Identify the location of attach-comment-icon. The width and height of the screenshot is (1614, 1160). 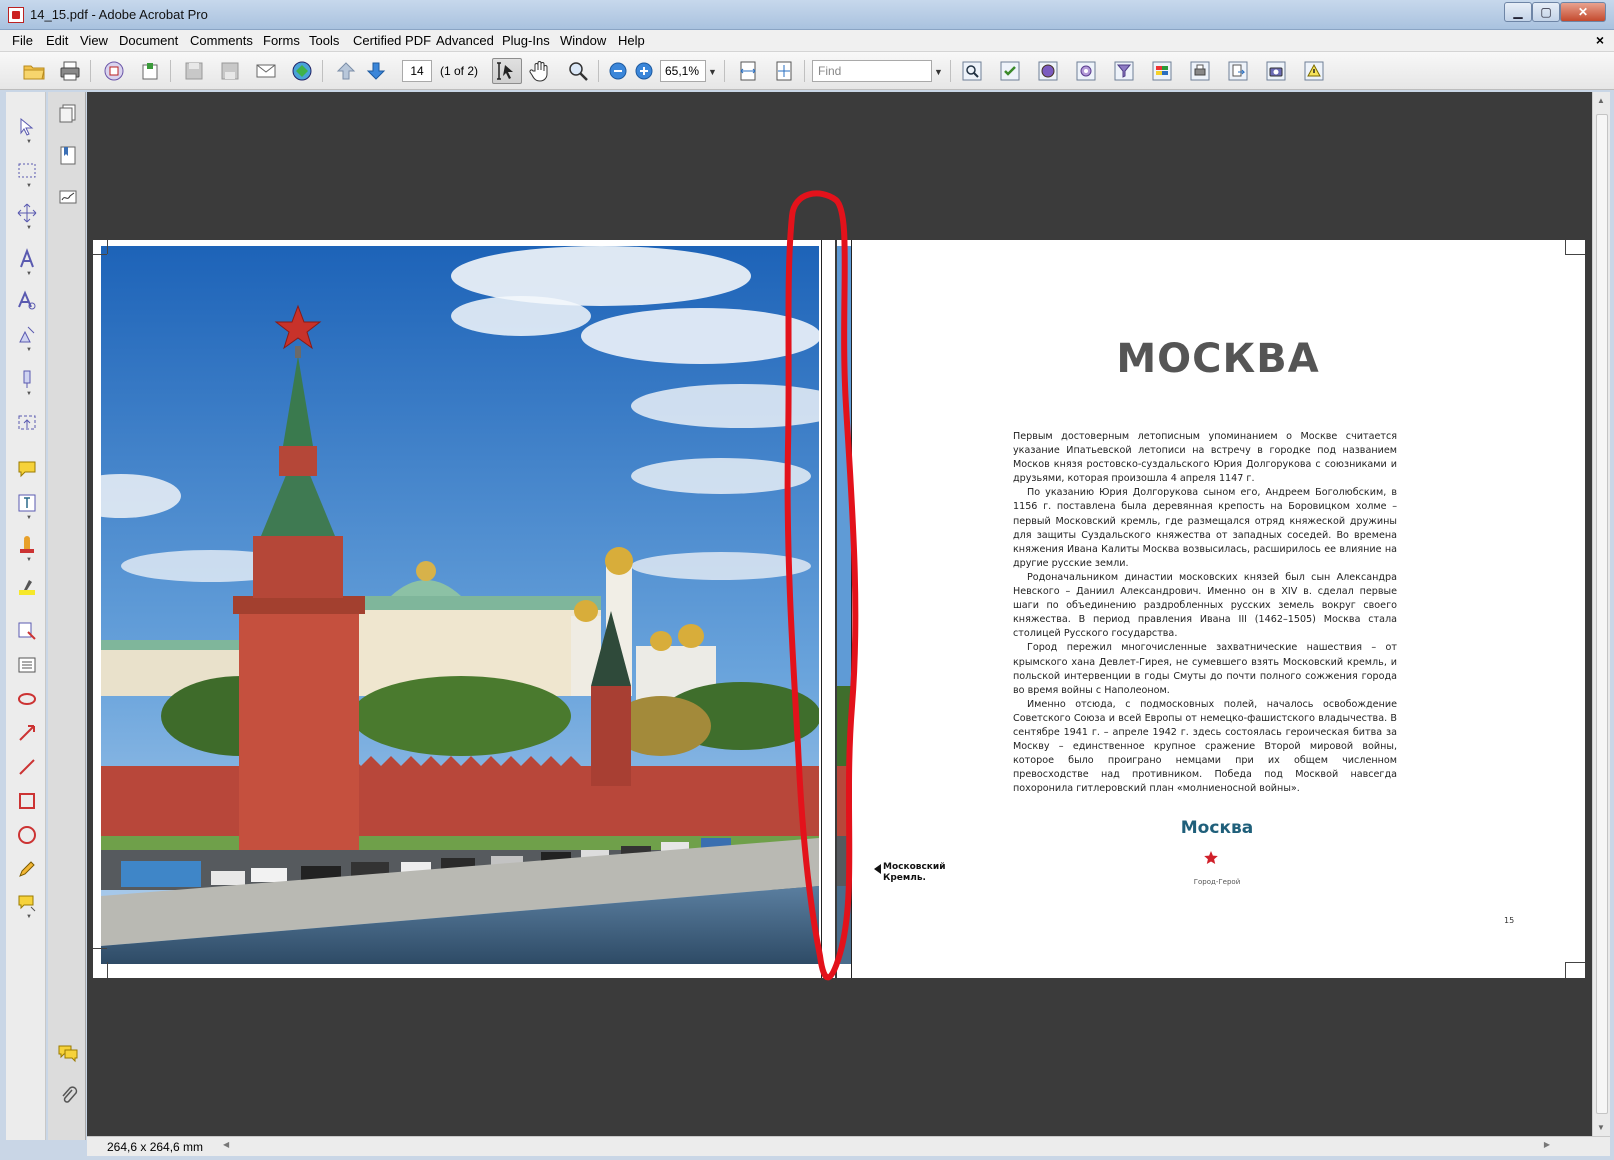
(27, 631).